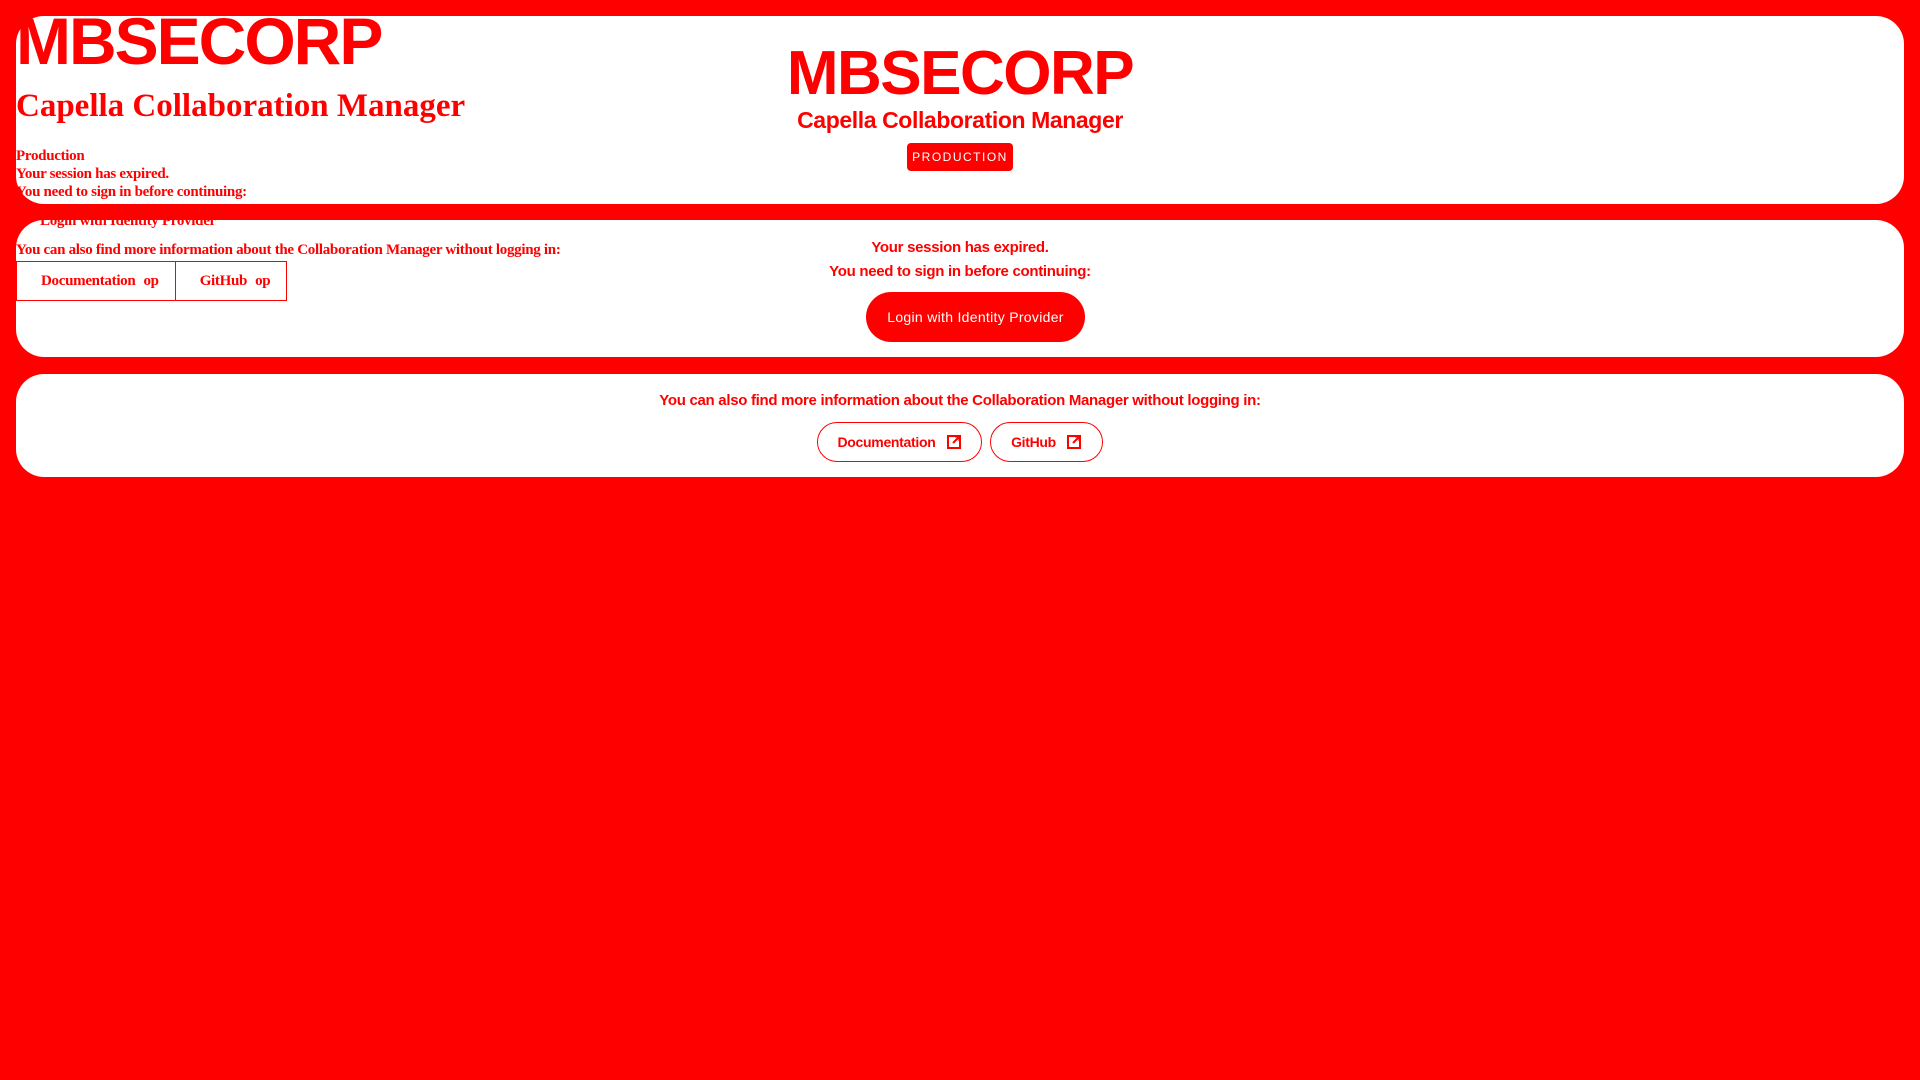  What do you see at coordinates (886, 442) in the screenshot?
I see `documentation-label: Documentation` at bounding box center [886, 442].